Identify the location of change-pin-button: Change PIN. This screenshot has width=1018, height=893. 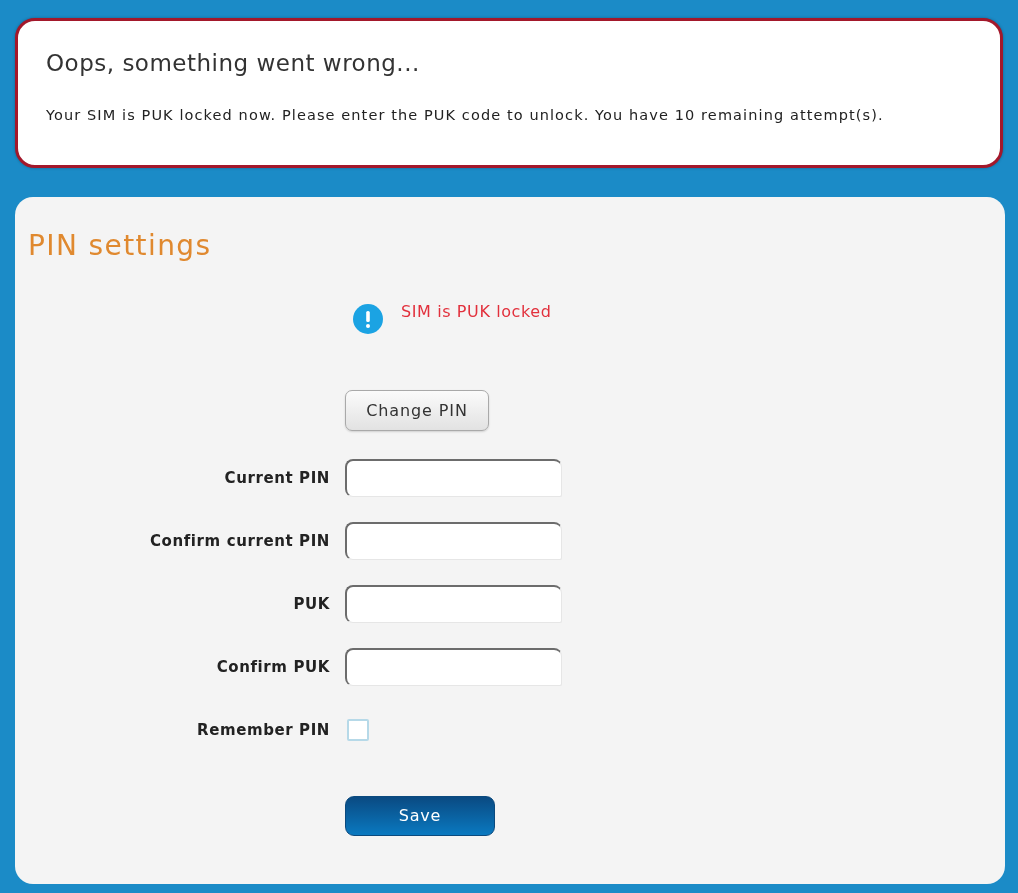
(417, 410).